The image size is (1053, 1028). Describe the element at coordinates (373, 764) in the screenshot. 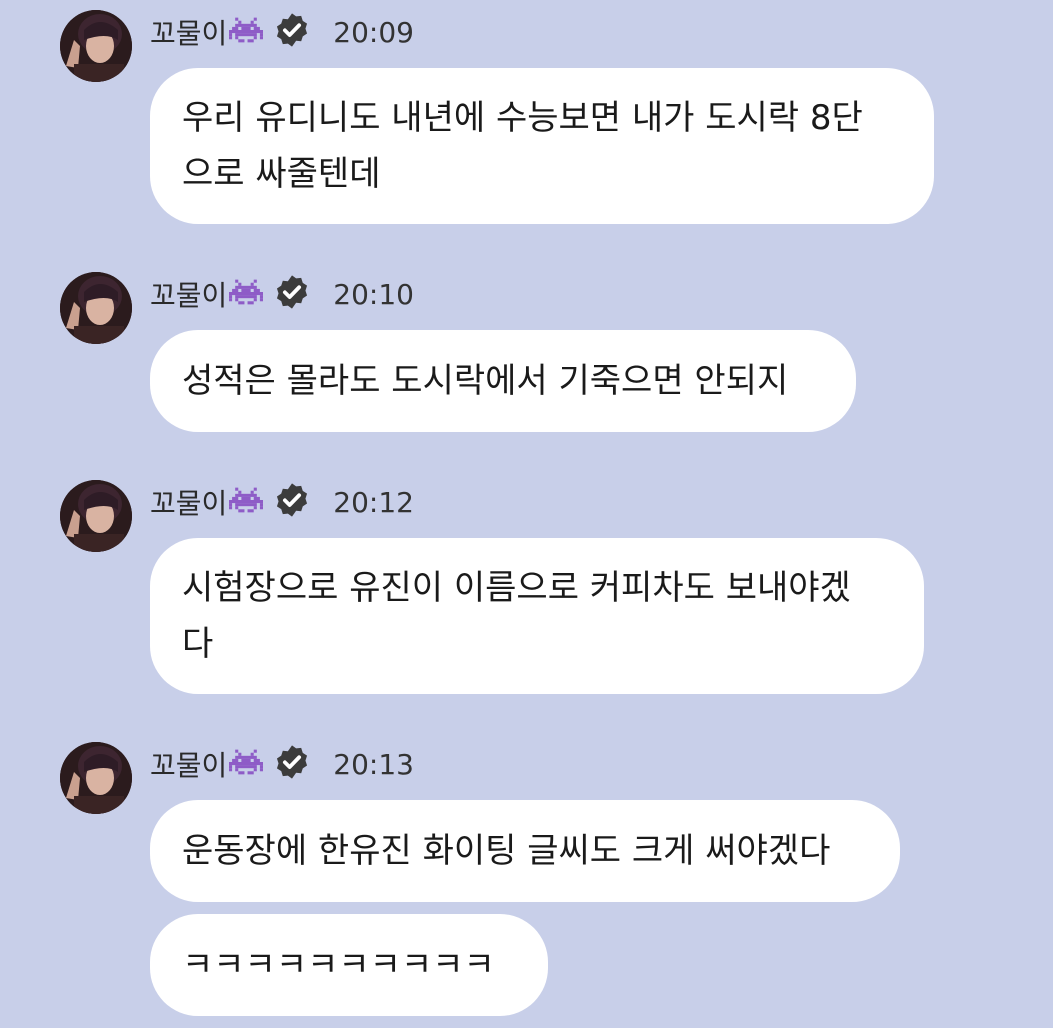

I see `message-time: 20:13` at that location.